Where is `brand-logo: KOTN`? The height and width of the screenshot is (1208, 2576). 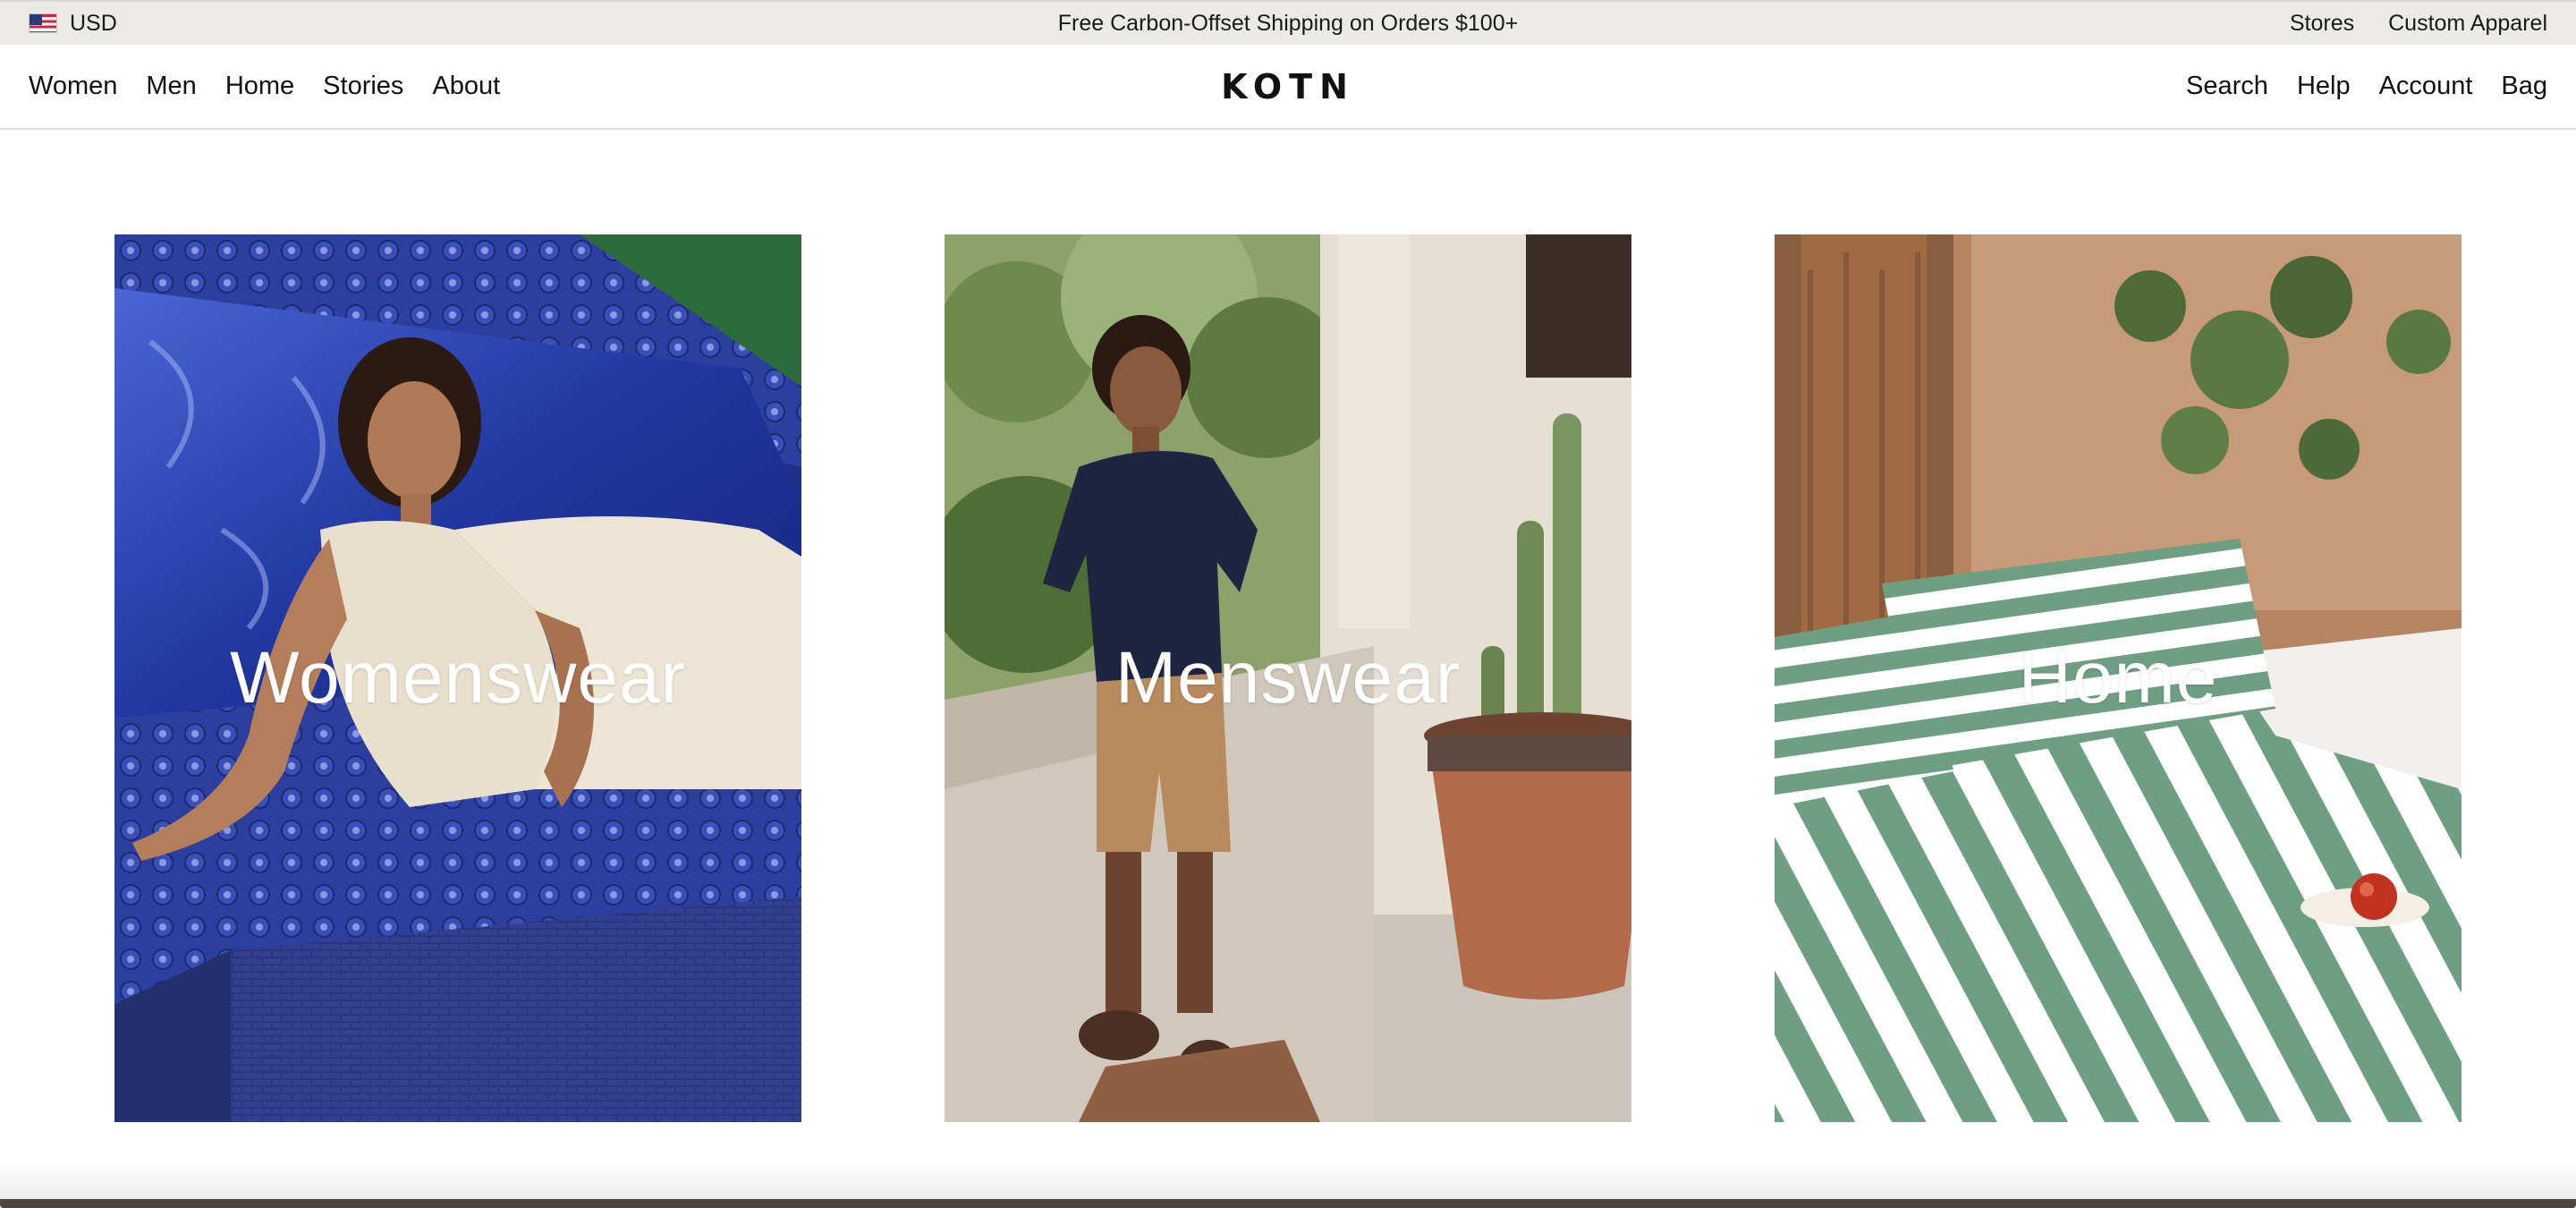
brand-logo: KOTN is located at coordinates (1288, 86).